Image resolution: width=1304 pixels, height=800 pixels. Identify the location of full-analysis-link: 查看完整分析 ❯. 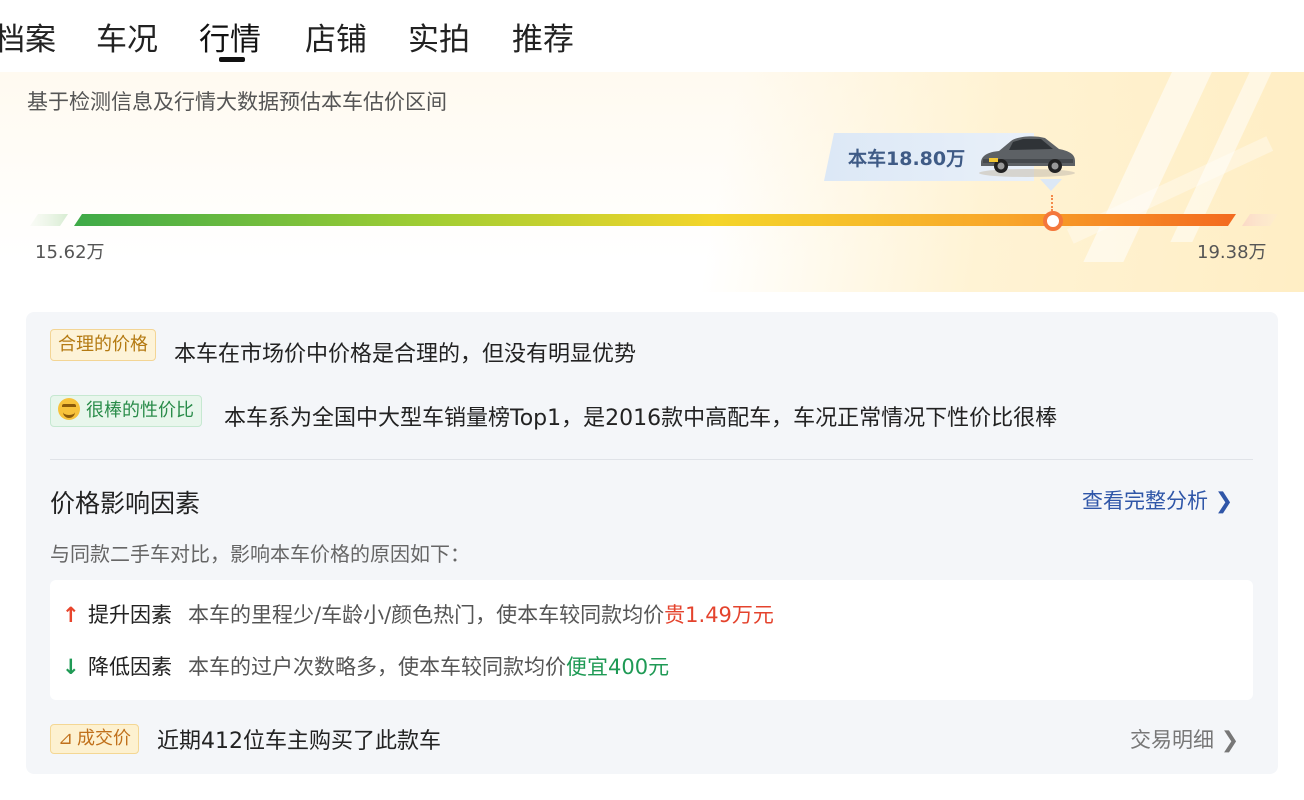
(1157, 500).